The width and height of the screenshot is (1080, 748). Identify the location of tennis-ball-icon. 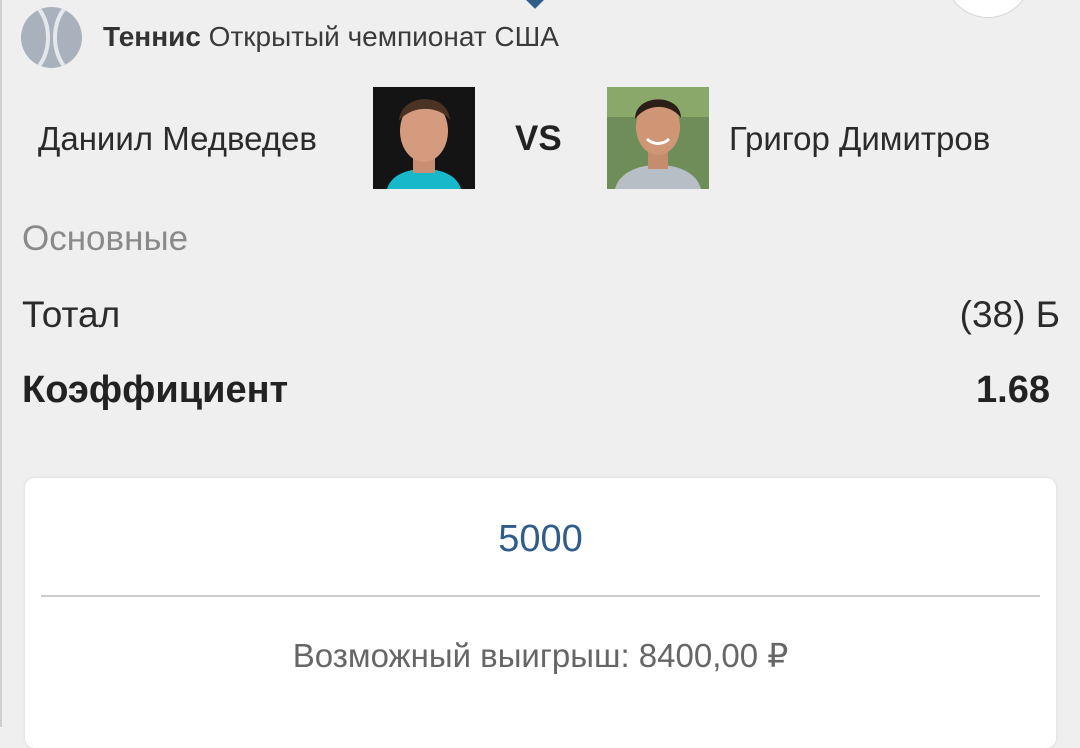
(51, 37).